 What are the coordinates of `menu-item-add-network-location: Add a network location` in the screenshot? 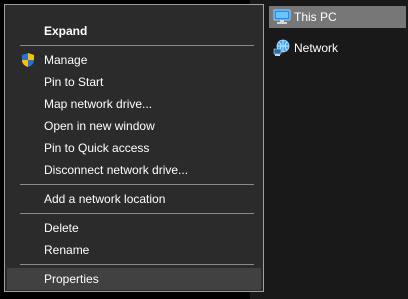 It's located at (134, 199).